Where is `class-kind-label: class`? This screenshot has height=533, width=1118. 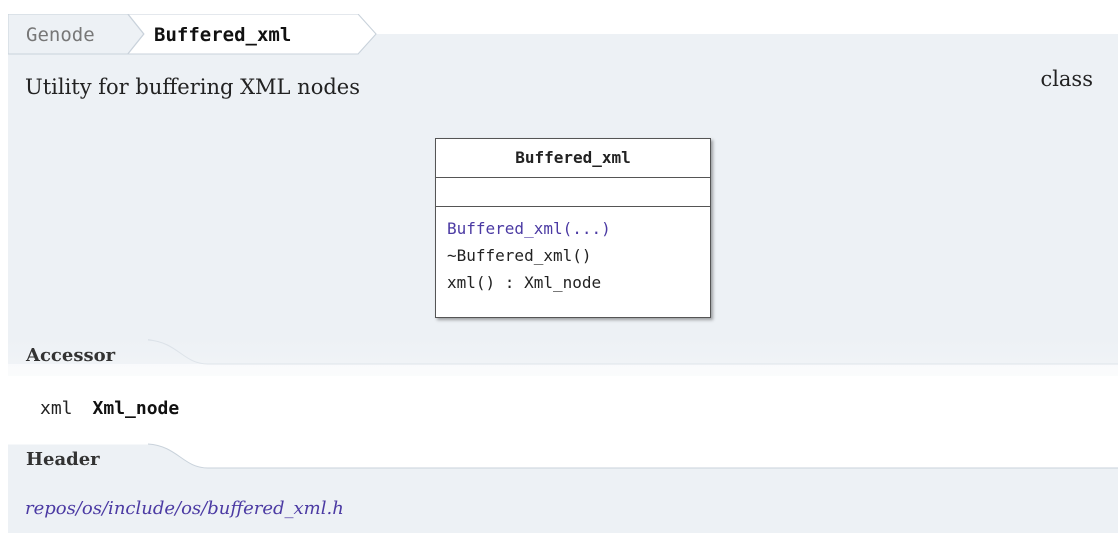
class-kind-label: class is located at coordinates (1066, 79).